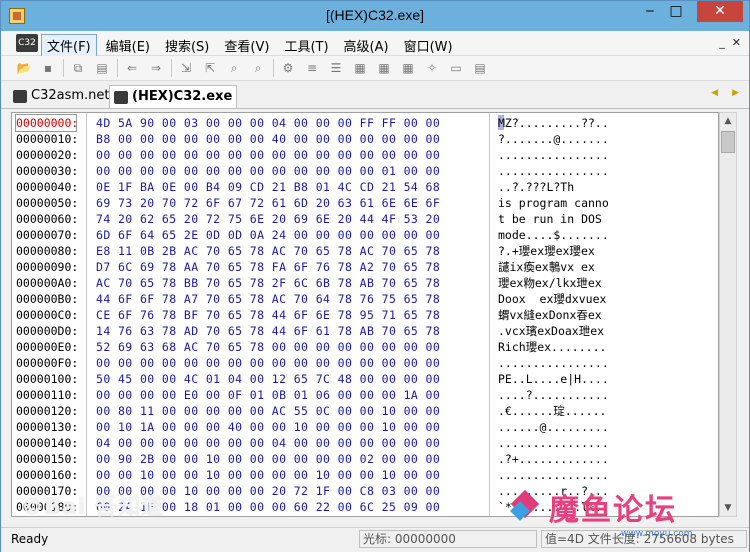 The width and height of the screenshot is (750, 552). What do you see at coordinates (598, 315) in the screenshot?
I see `row-ascii: 蝟vx縫exDonx昋ex` at bounding box center [598, 315].